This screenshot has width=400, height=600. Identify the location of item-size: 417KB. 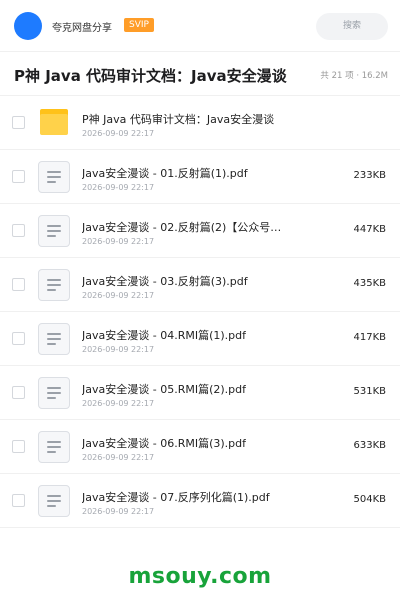
(369, 337).